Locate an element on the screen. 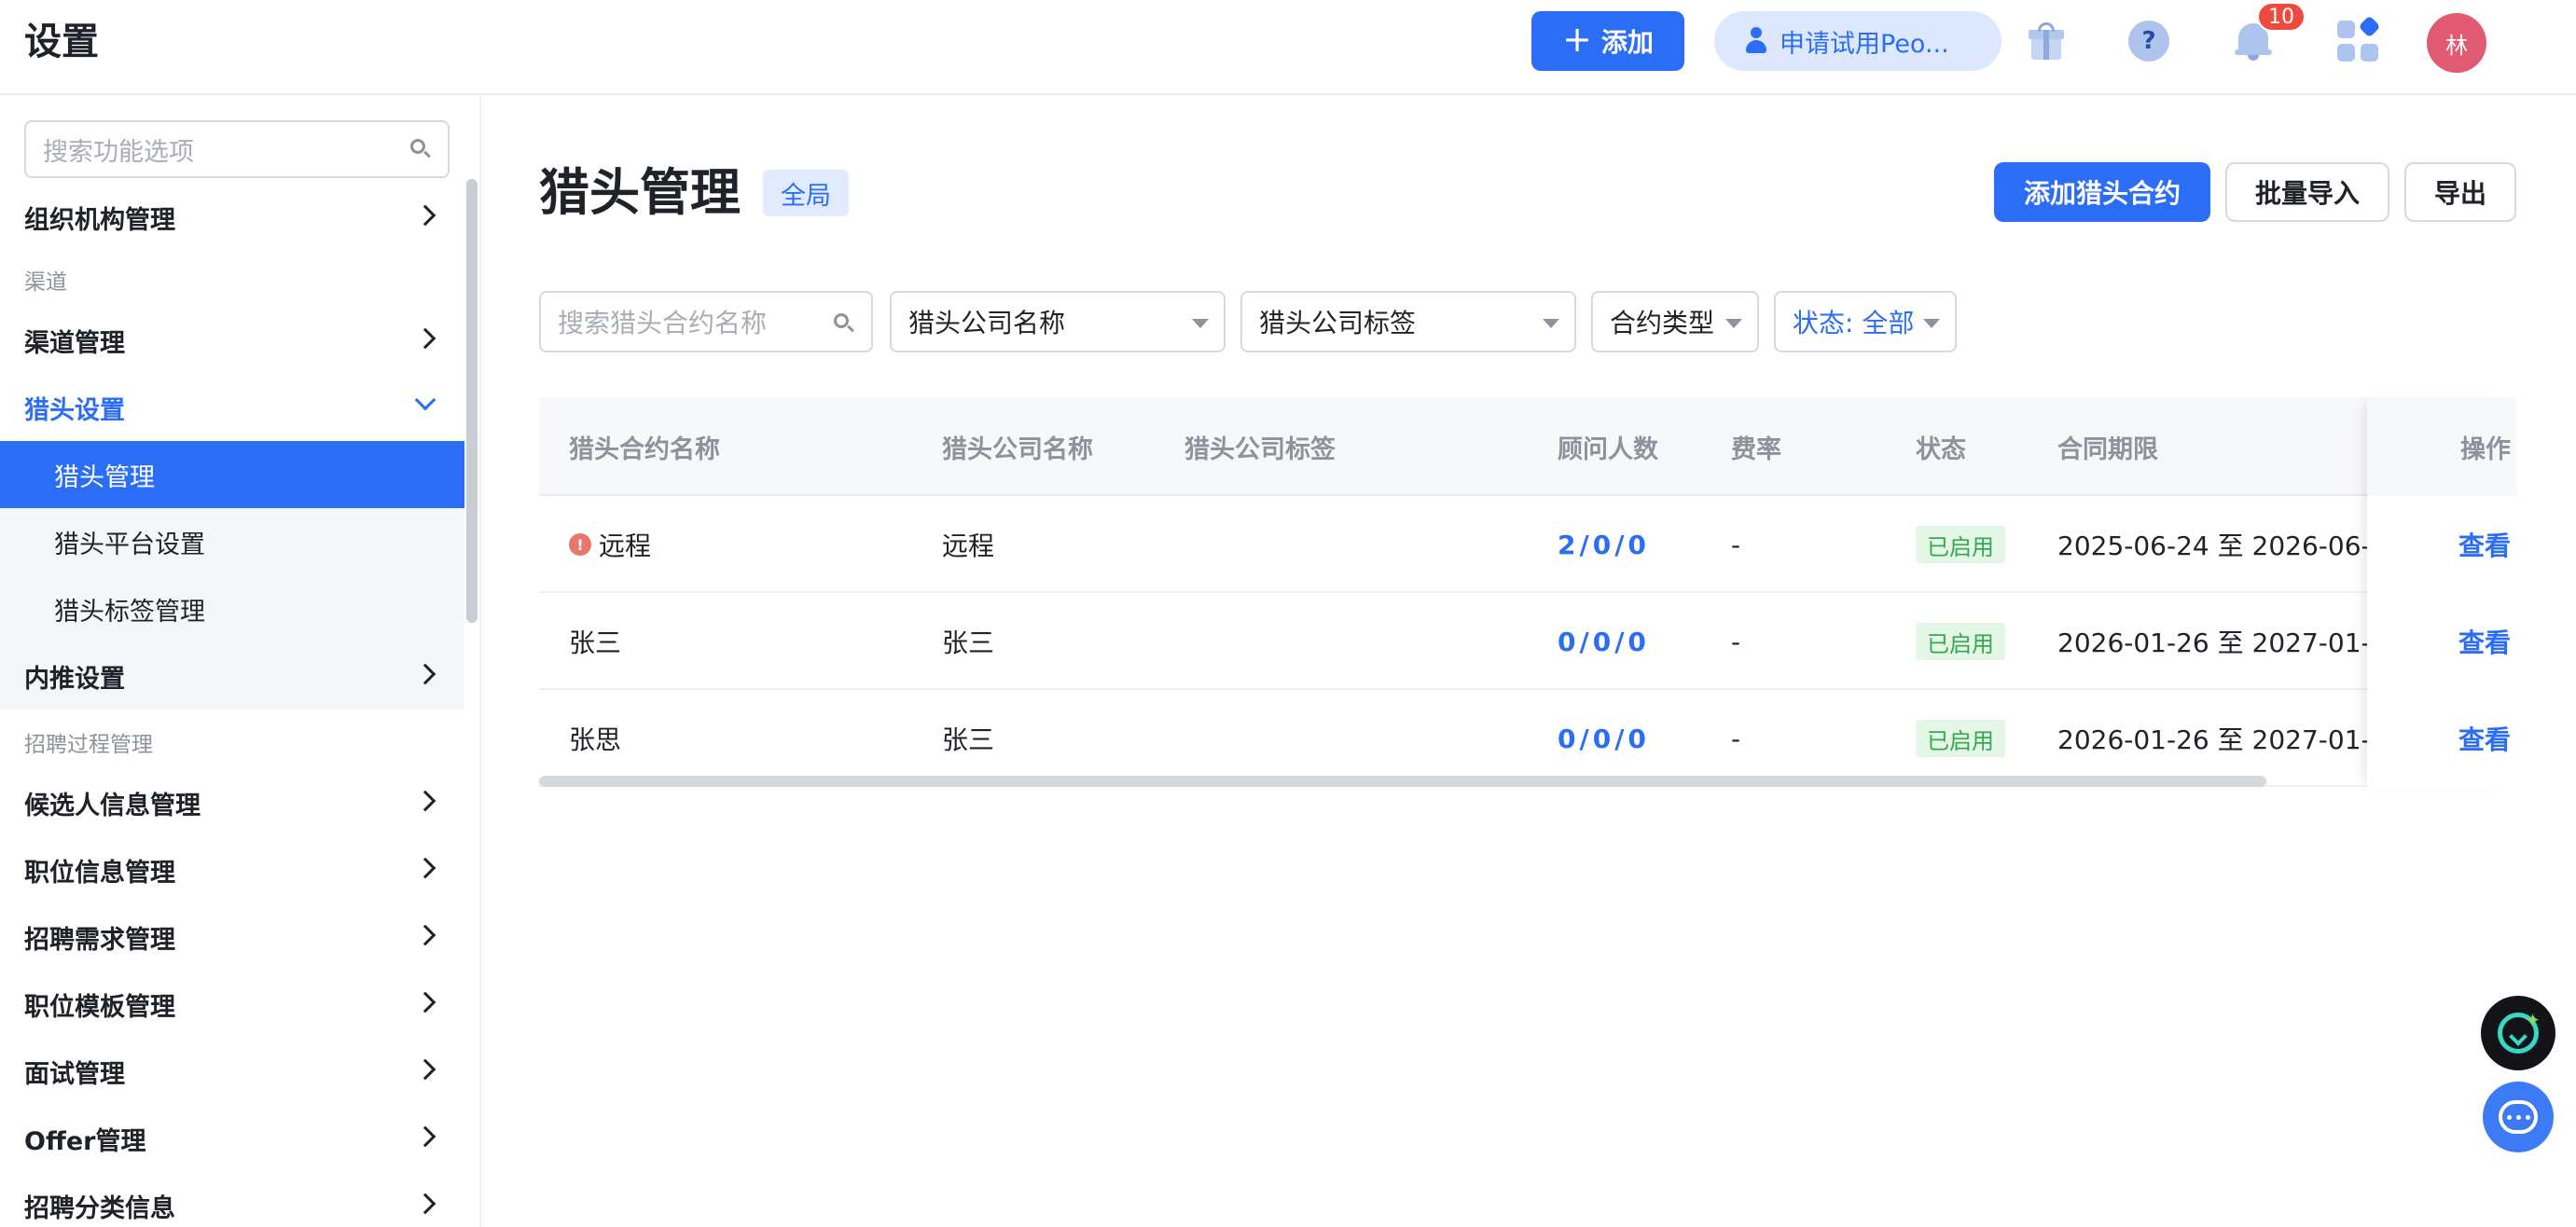 This screenshot has height=1227, width=2576. fixed-column-shadow is located at coordinates (2441, 593).